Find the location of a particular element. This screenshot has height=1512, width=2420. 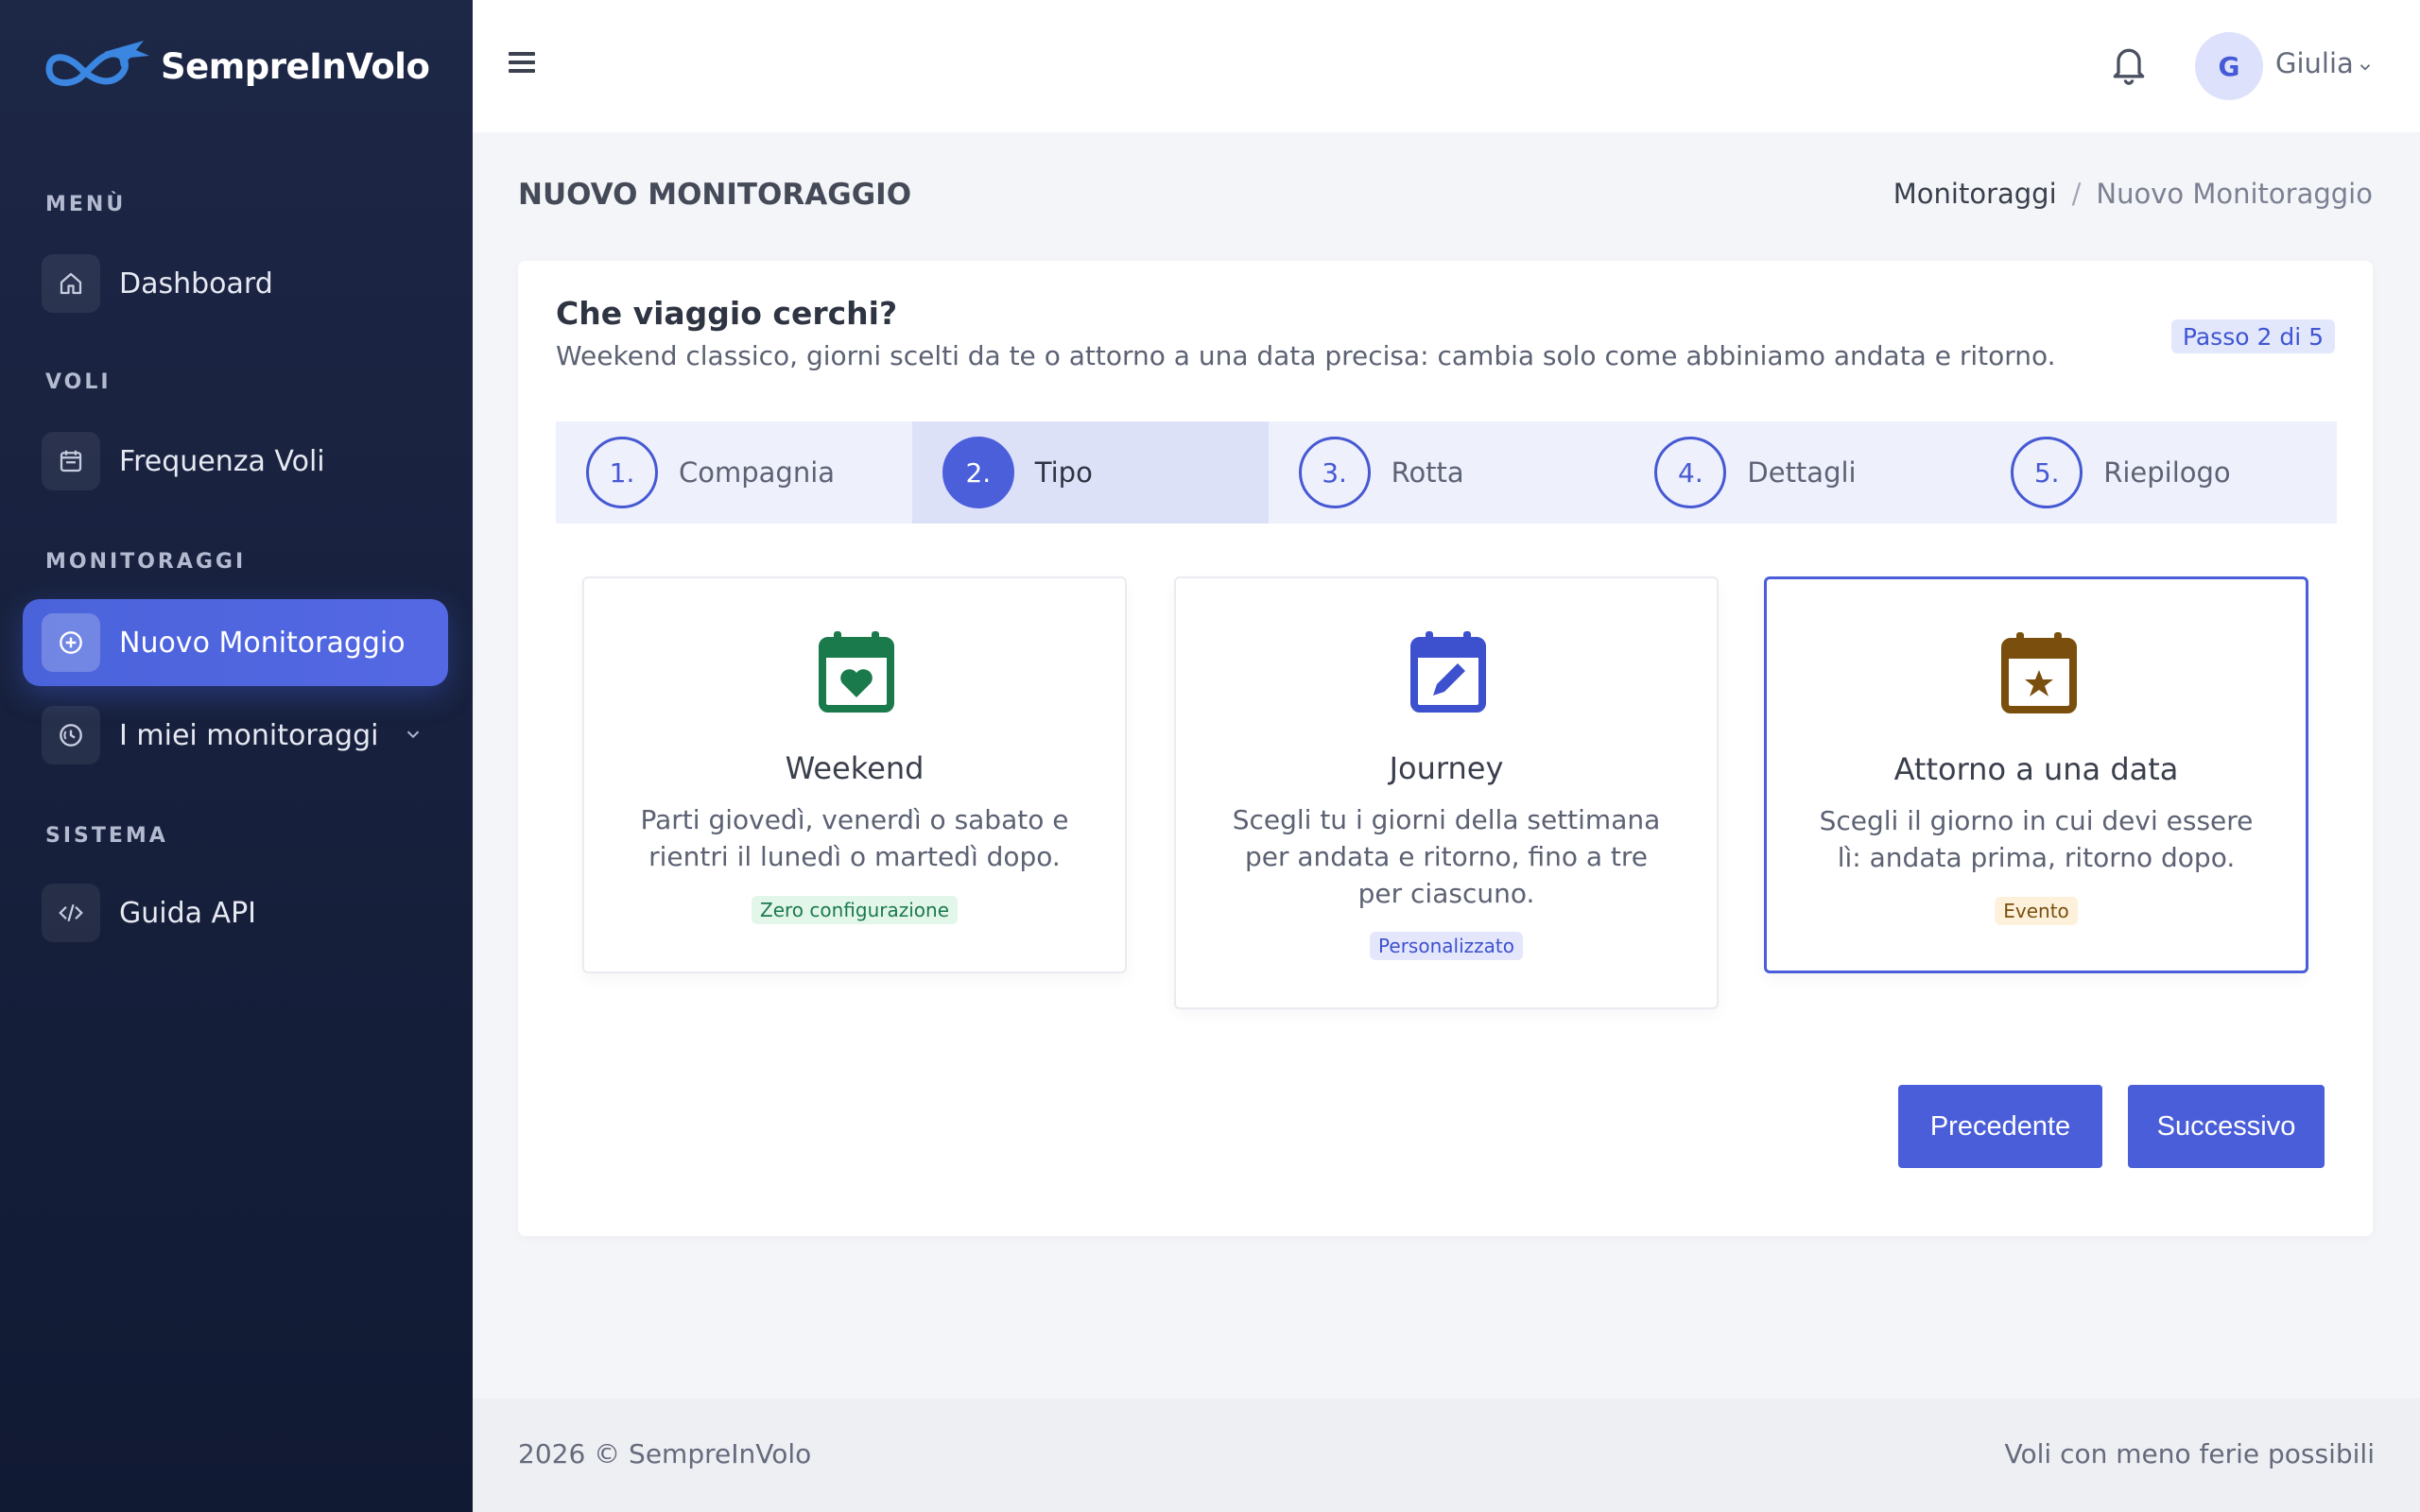

home-icon is located at coordinates (71, 283).